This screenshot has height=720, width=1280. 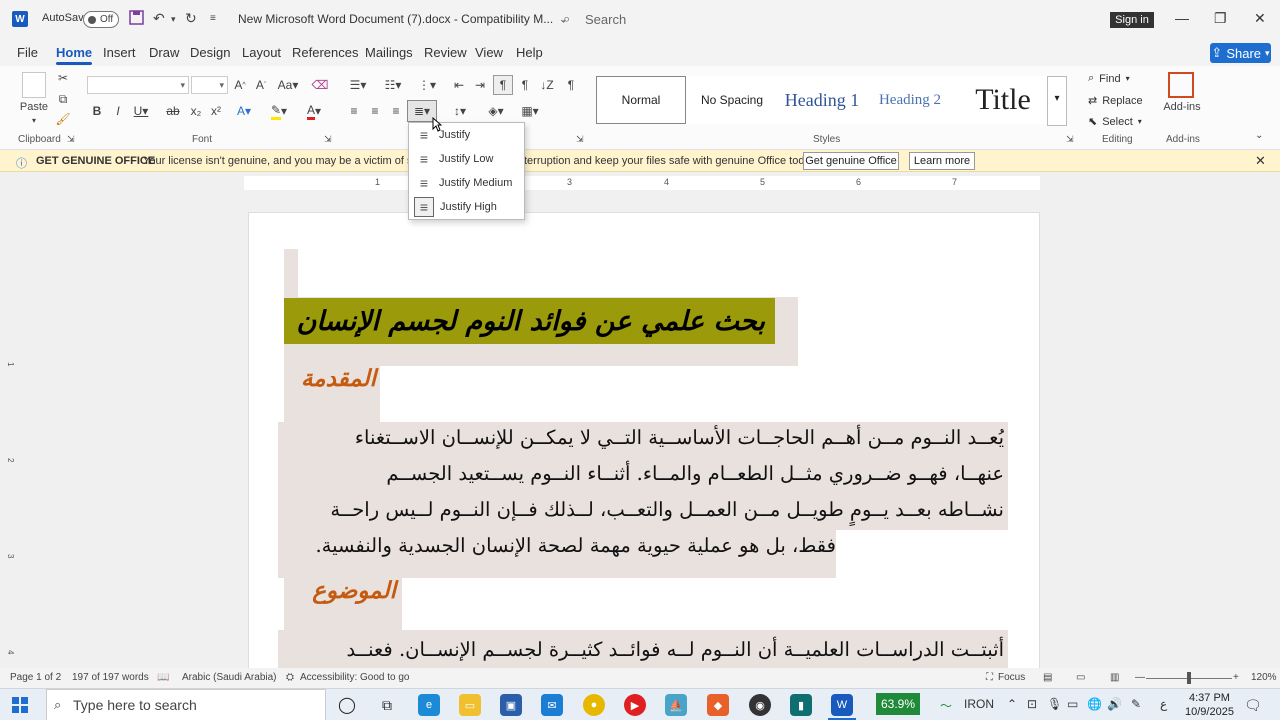 I want to click on text-effects-icon: A▾, so click(x=244, y=111).